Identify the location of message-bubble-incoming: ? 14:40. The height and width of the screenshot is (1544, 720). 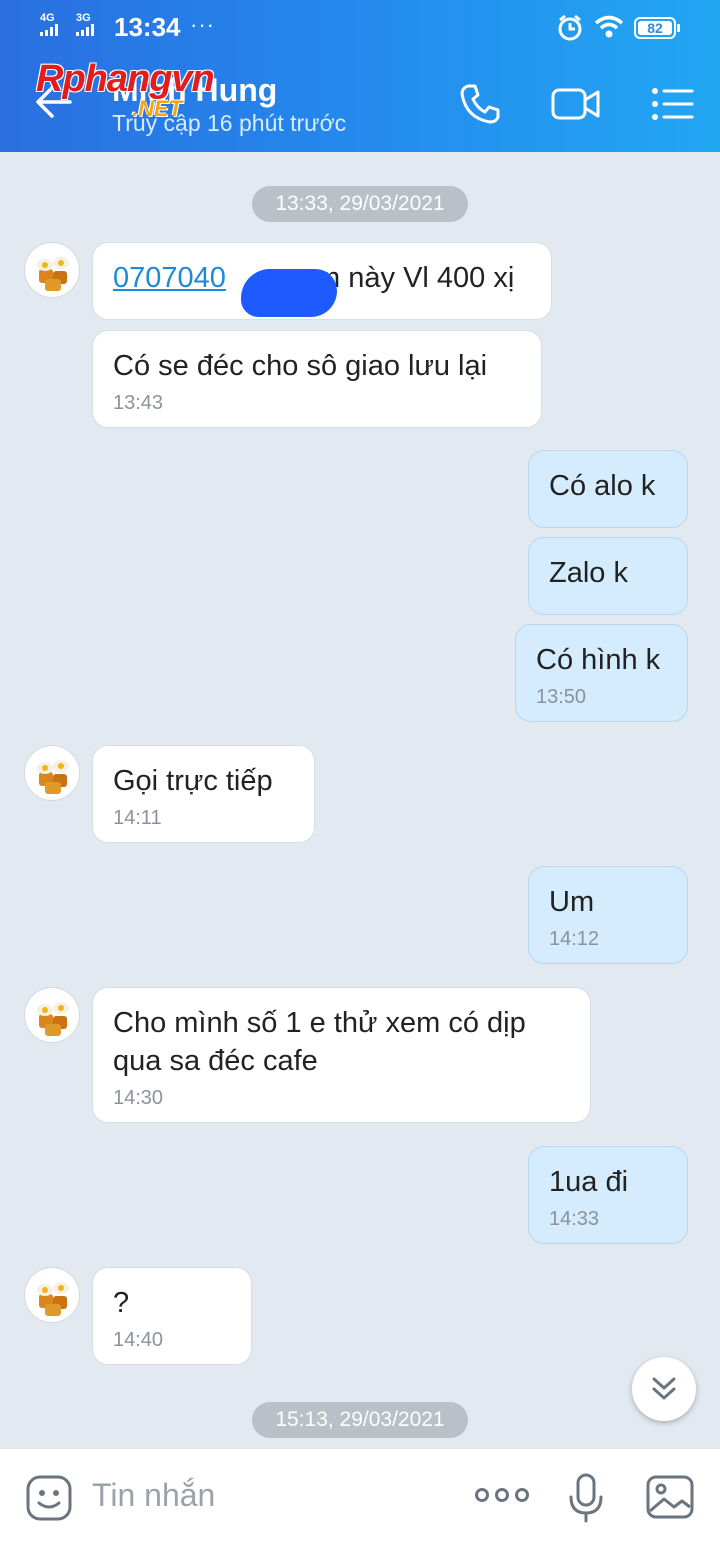
(172, 1316).